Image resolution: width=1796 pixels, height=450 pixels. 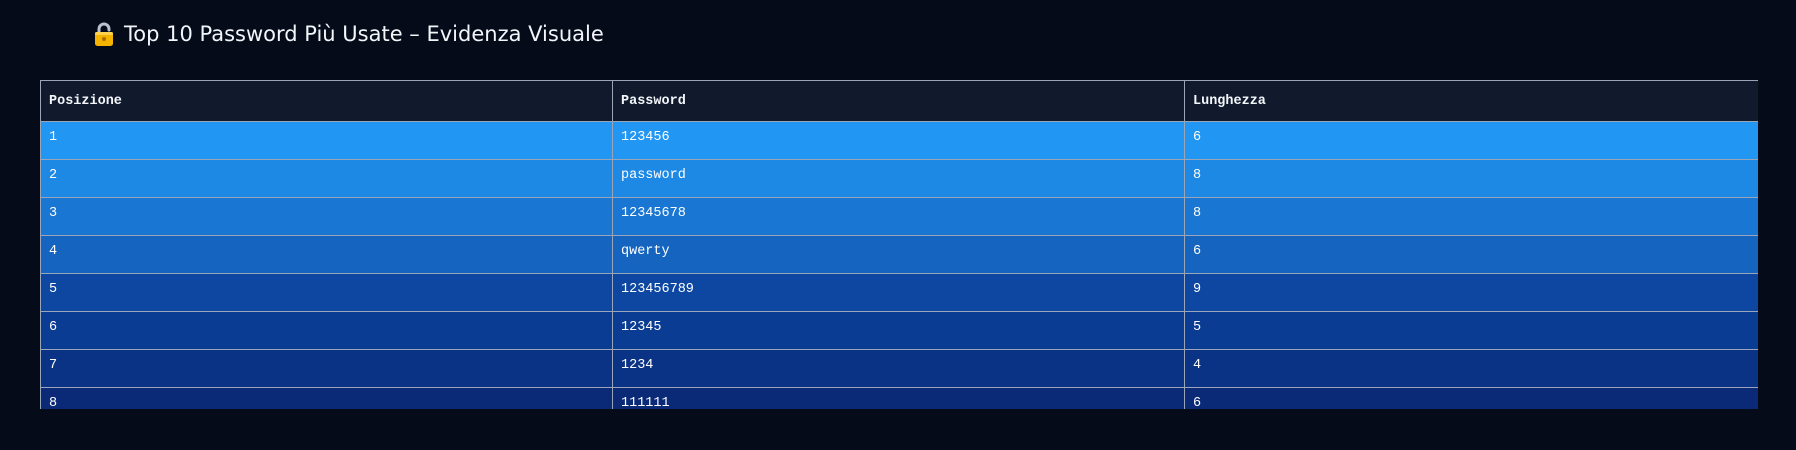 I want to click on cell-password: 12345, so click(x=898, y=330).